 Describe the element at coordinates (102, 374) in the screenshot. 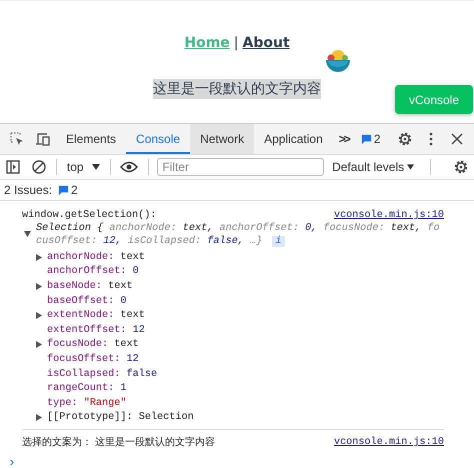

I see `property-line: isCollapsed: false` at that location.